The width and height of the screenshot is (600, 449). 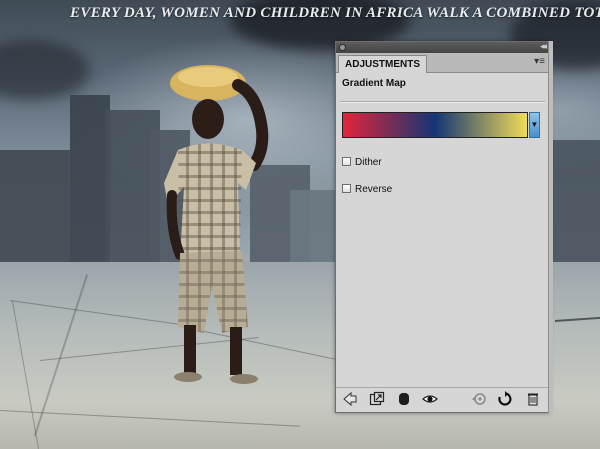 What do you see at coordinates (505, 399) in the screenshot?
I see `reset-icon` at bounding box center [505, 399].